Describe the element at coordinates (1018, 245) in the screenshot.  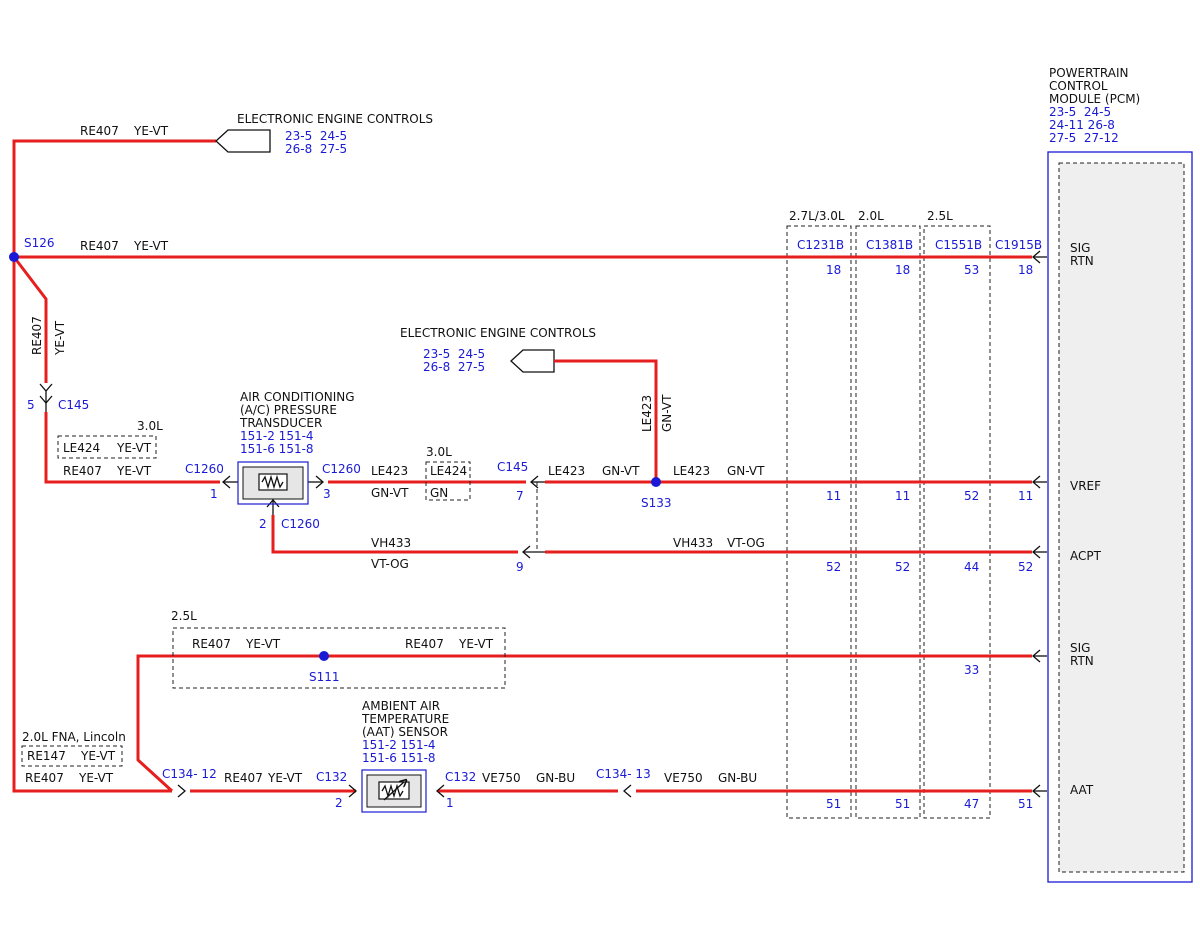
I see `connector-c1915b: C1915B` at that location.